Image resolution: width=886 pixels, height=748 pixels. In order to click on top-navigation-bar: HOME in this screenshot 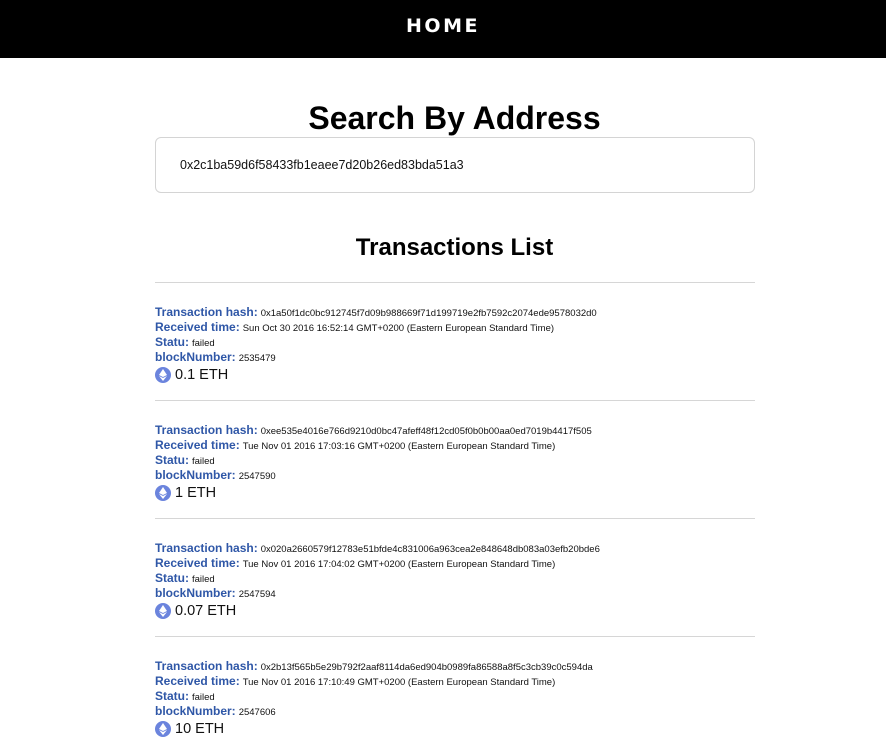, I will do `click(443, 29)`.